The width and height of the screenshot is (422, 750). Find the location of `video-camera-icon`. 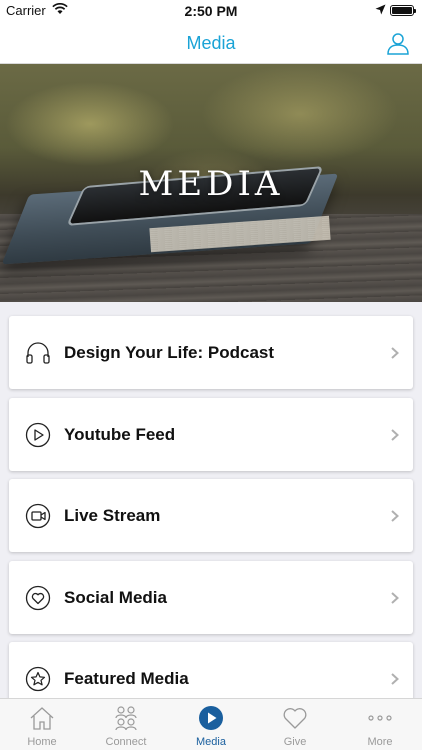

video-camera-icon is located at coordinates (38, 516).